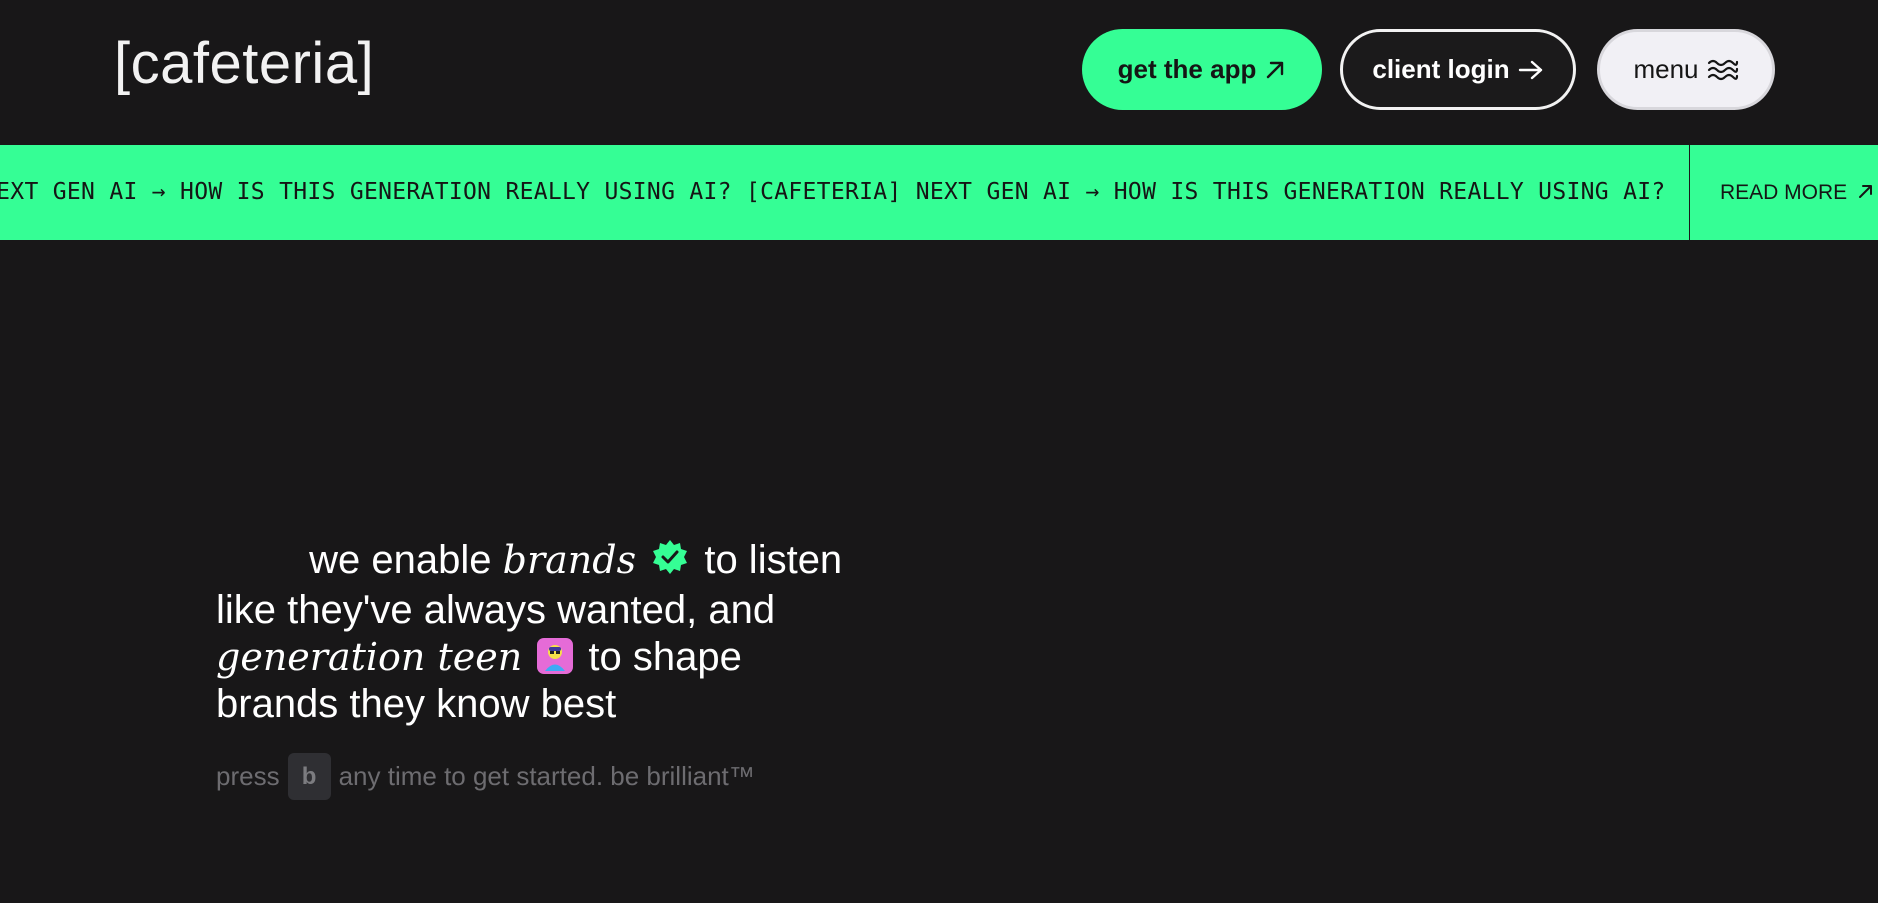 The width and height of the screenshot is (1878, 903). Describe the element at coordinates (496, 609) in the screenshot. I see `hero-line-2: like they've always wanted, and` at that location.